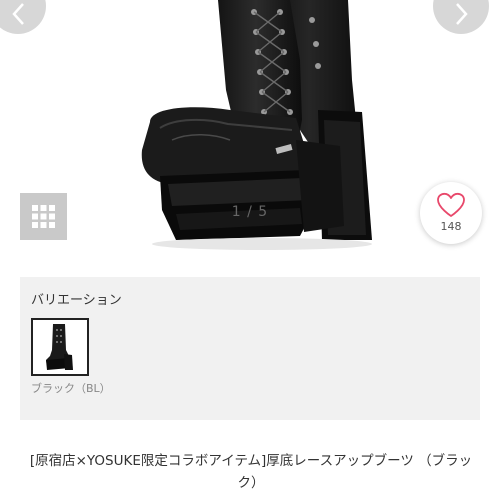 This screenshot has width=500, height=500. I want to click on next-image-button, so click(461, 17).